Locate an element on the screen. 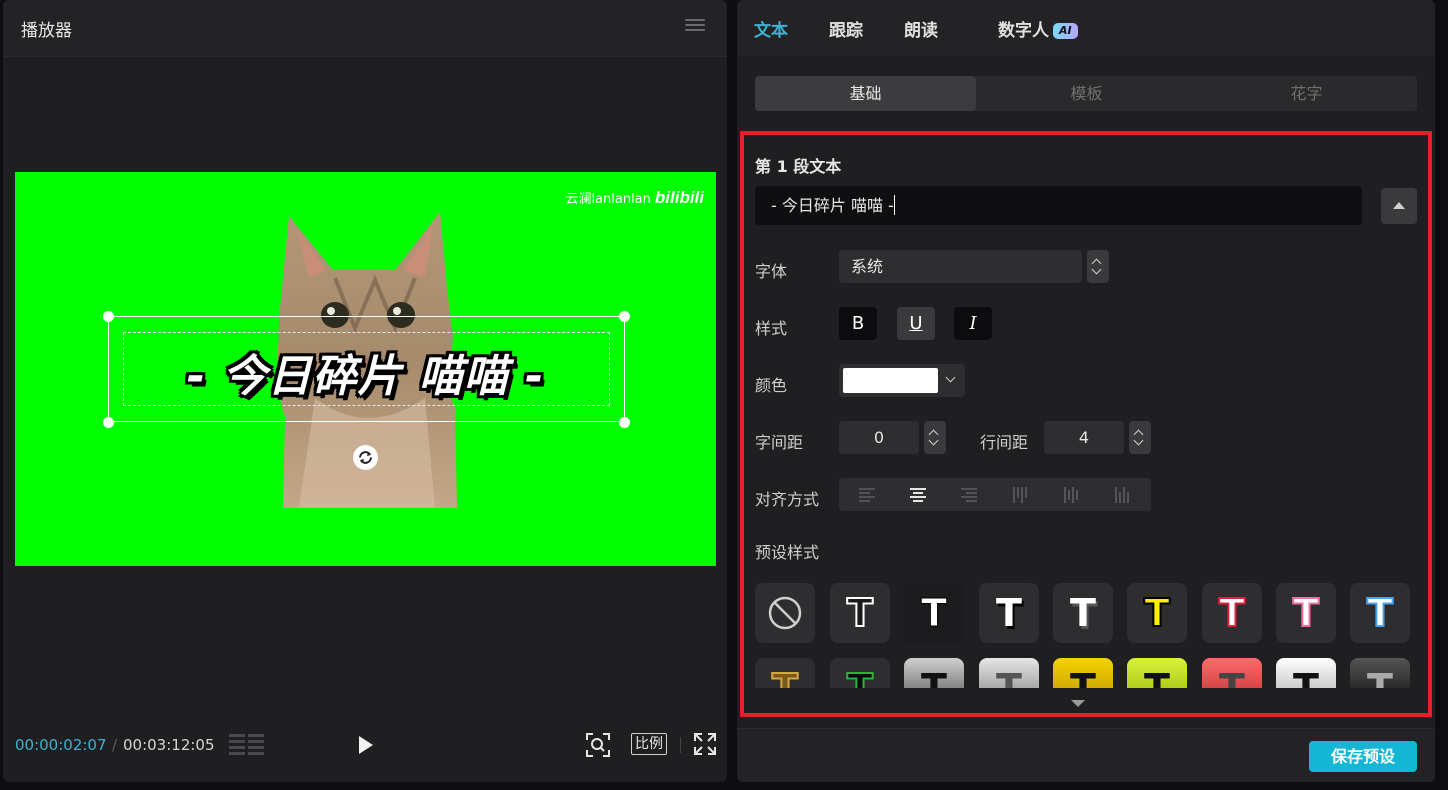  preset-black-gradient: T is located at coordinates (1380, 673).